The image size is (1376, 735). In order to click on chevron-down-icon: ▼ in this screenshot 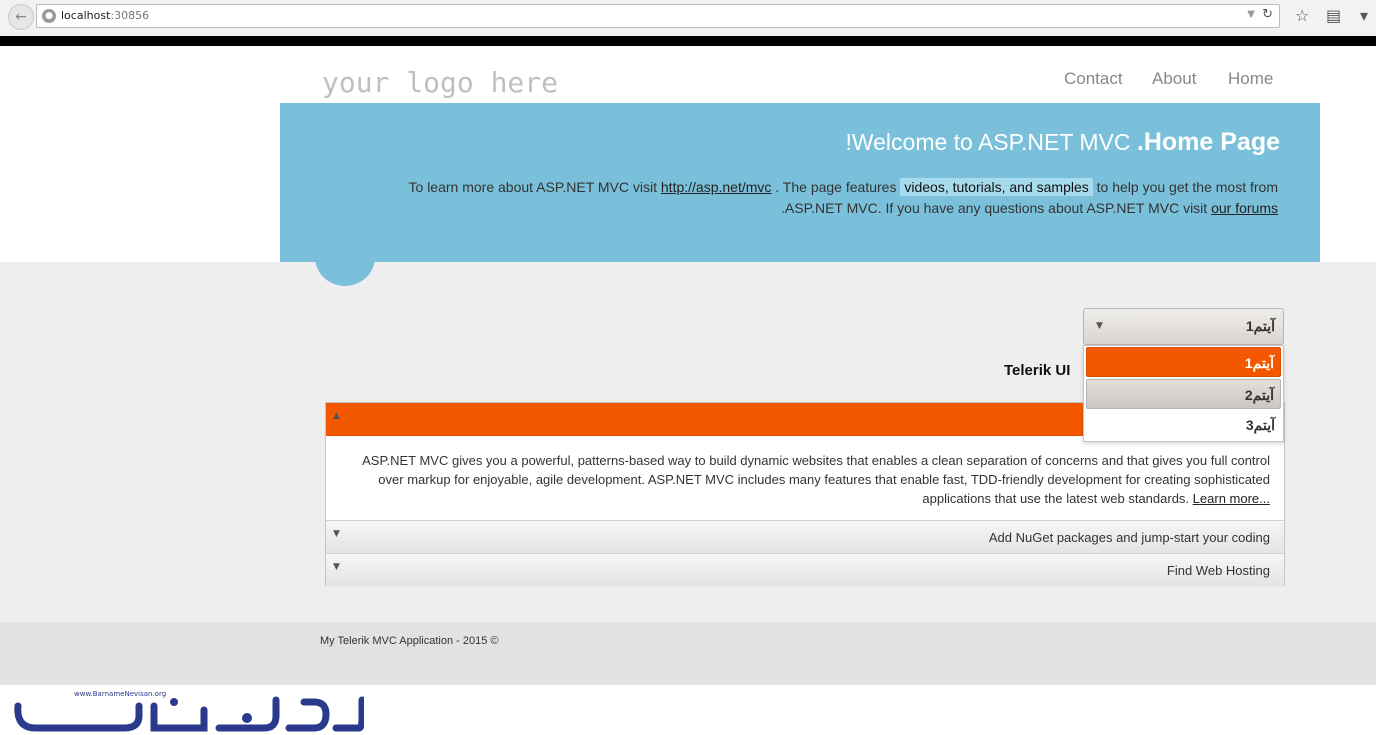, I will do `click(1099, 326)`.